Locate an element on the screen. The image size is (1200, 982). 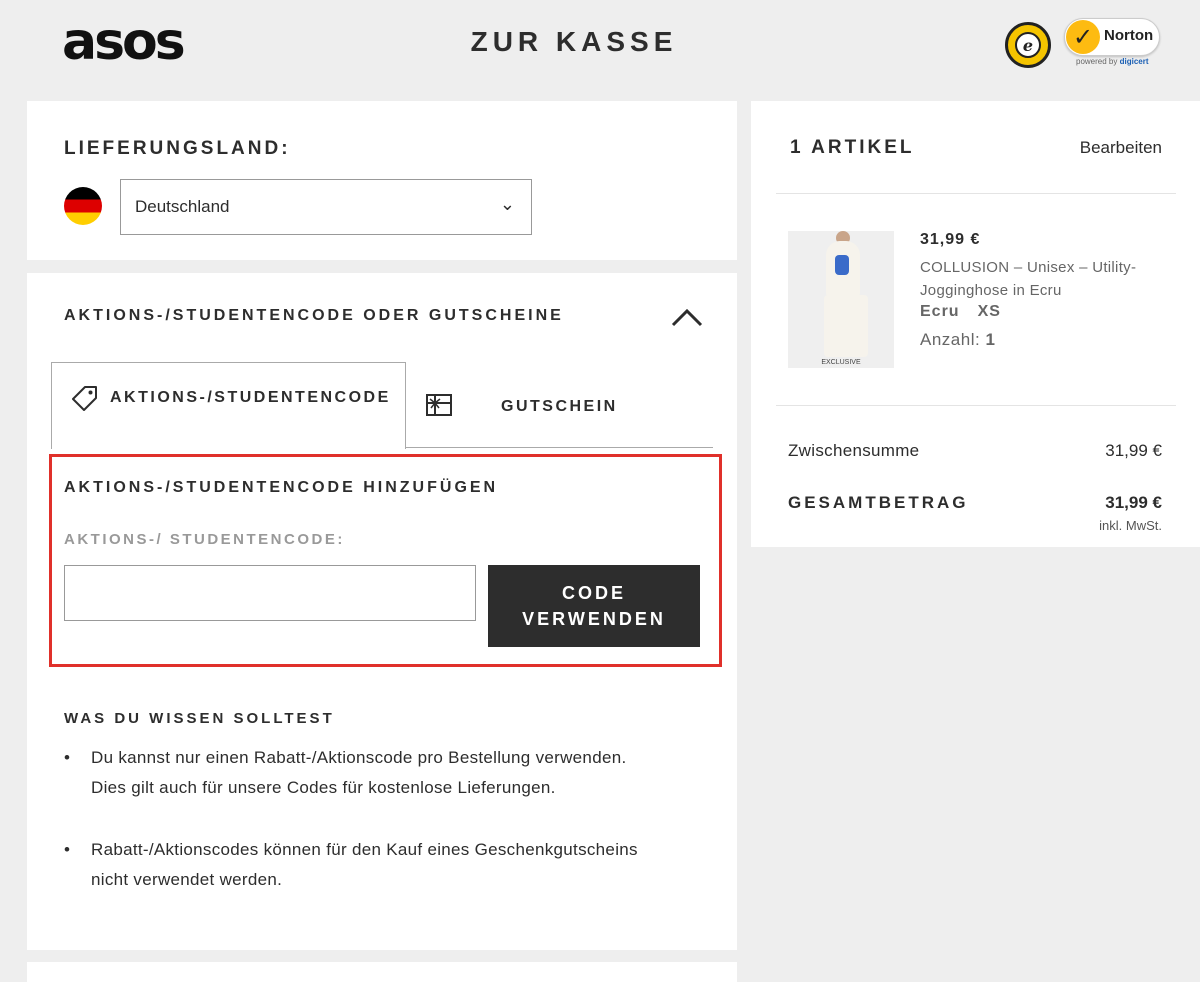
product-price: 31,99 € is located at coordinates (950, 239).